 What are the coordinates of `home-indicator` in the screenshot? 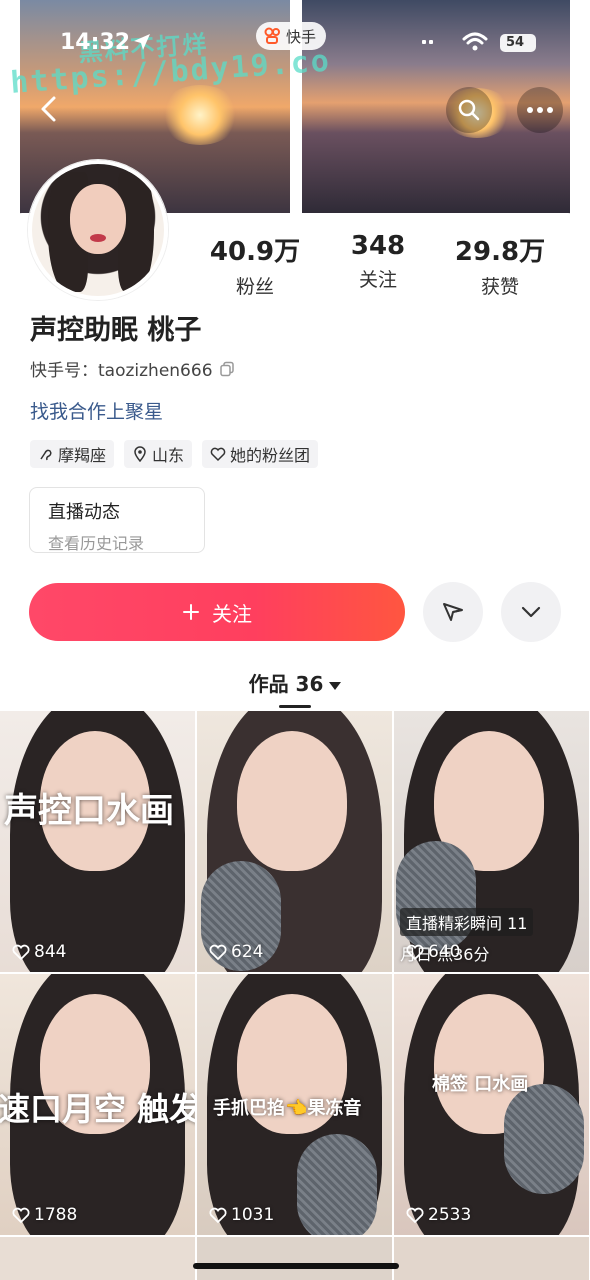 It's located at (296, 1266).